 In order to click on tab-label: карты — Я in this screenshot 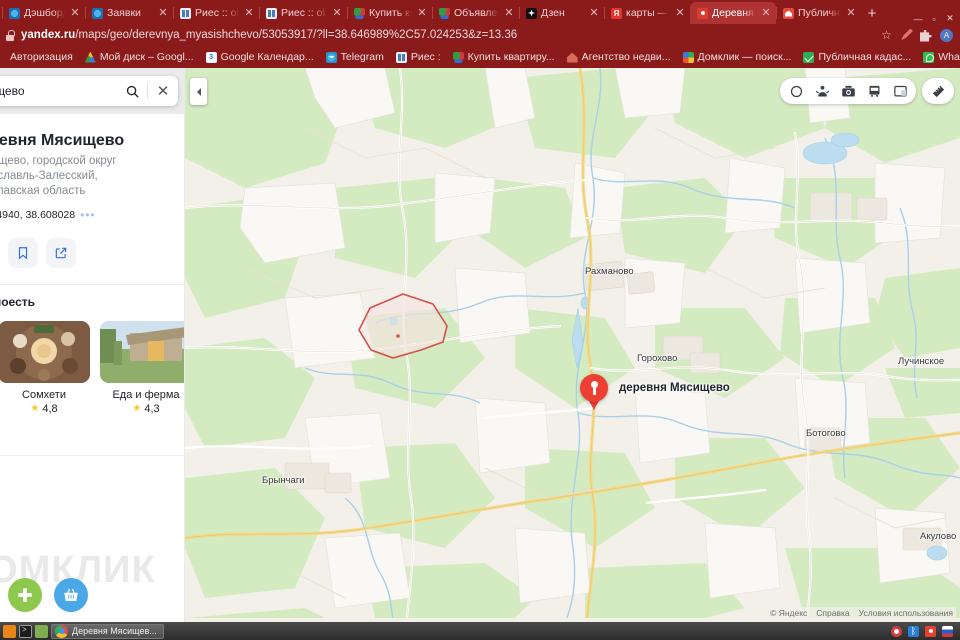, I will do `click(648, 13)`.